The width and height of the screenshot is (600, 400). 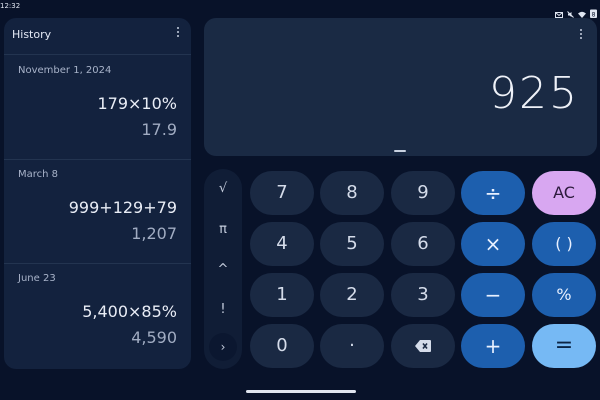 I want to click on history-entry-expression: 5,400×85%, so click(x=129, y=311).